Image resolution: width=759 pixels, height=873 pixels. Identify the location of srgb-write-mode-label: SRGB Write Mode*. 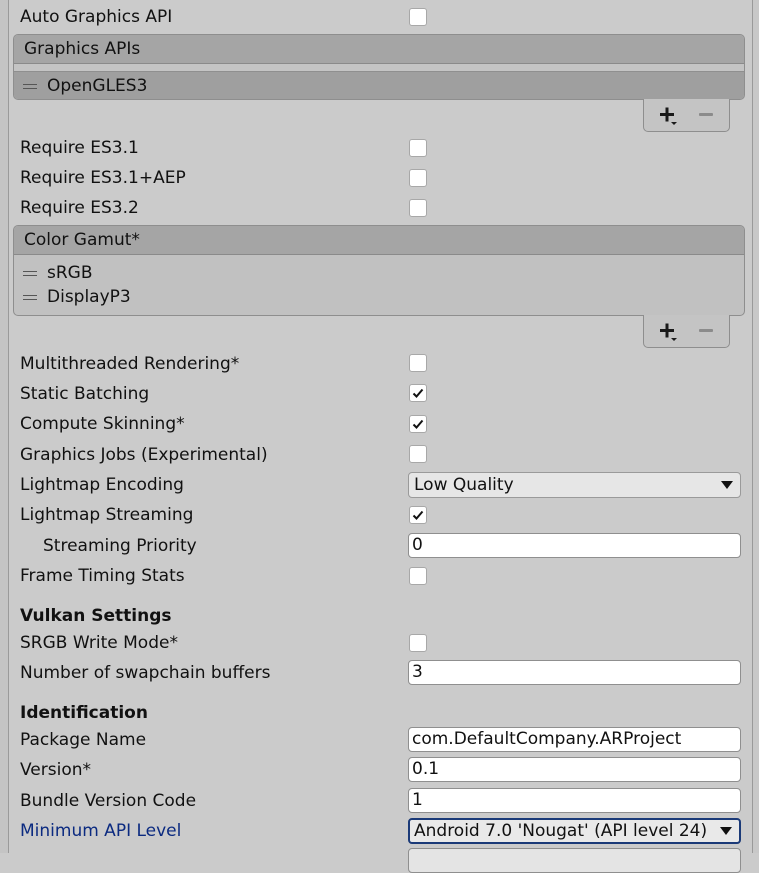
(99, 643).